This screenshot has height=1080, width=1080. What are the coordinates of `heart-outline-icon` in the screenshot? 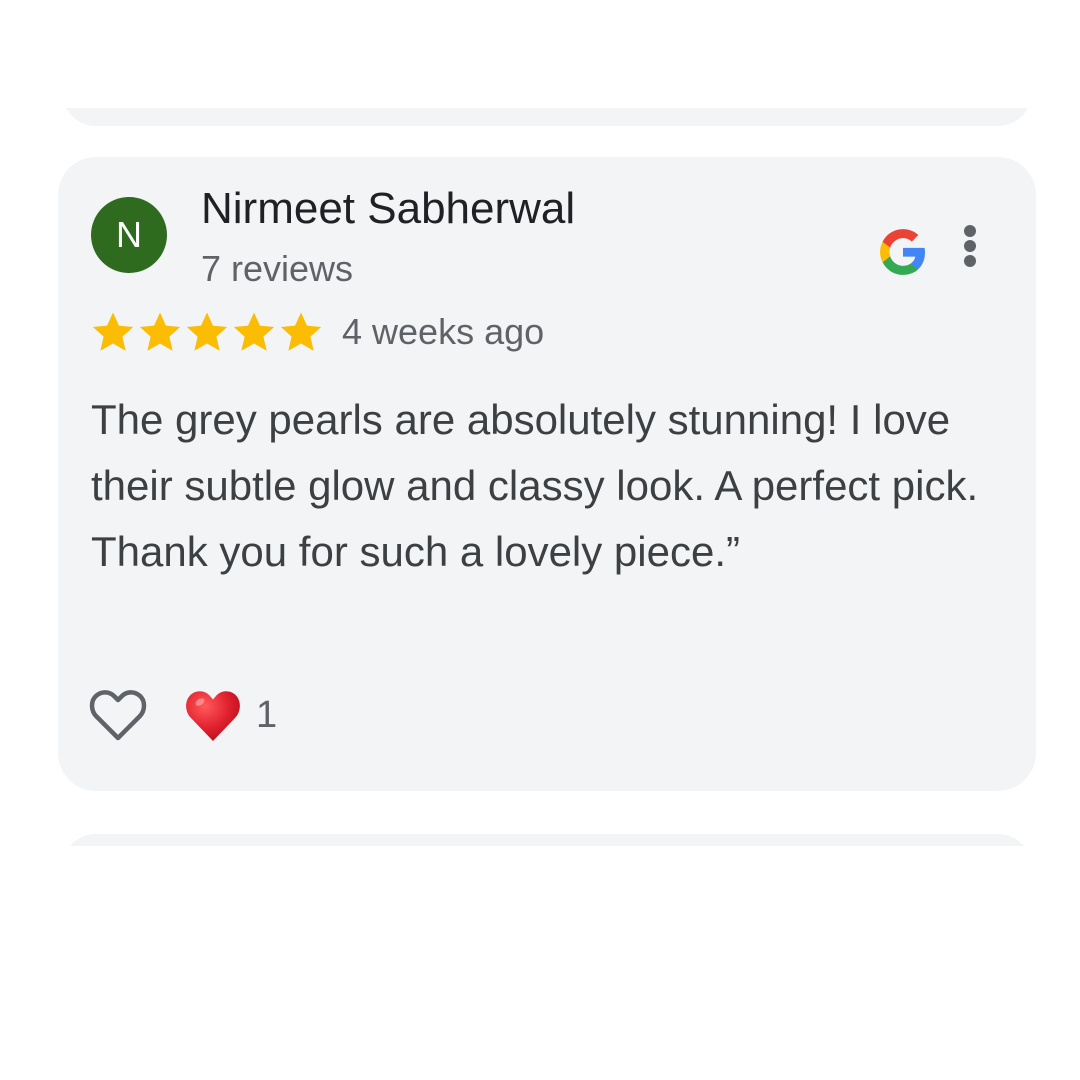 It's located at (118, 715).